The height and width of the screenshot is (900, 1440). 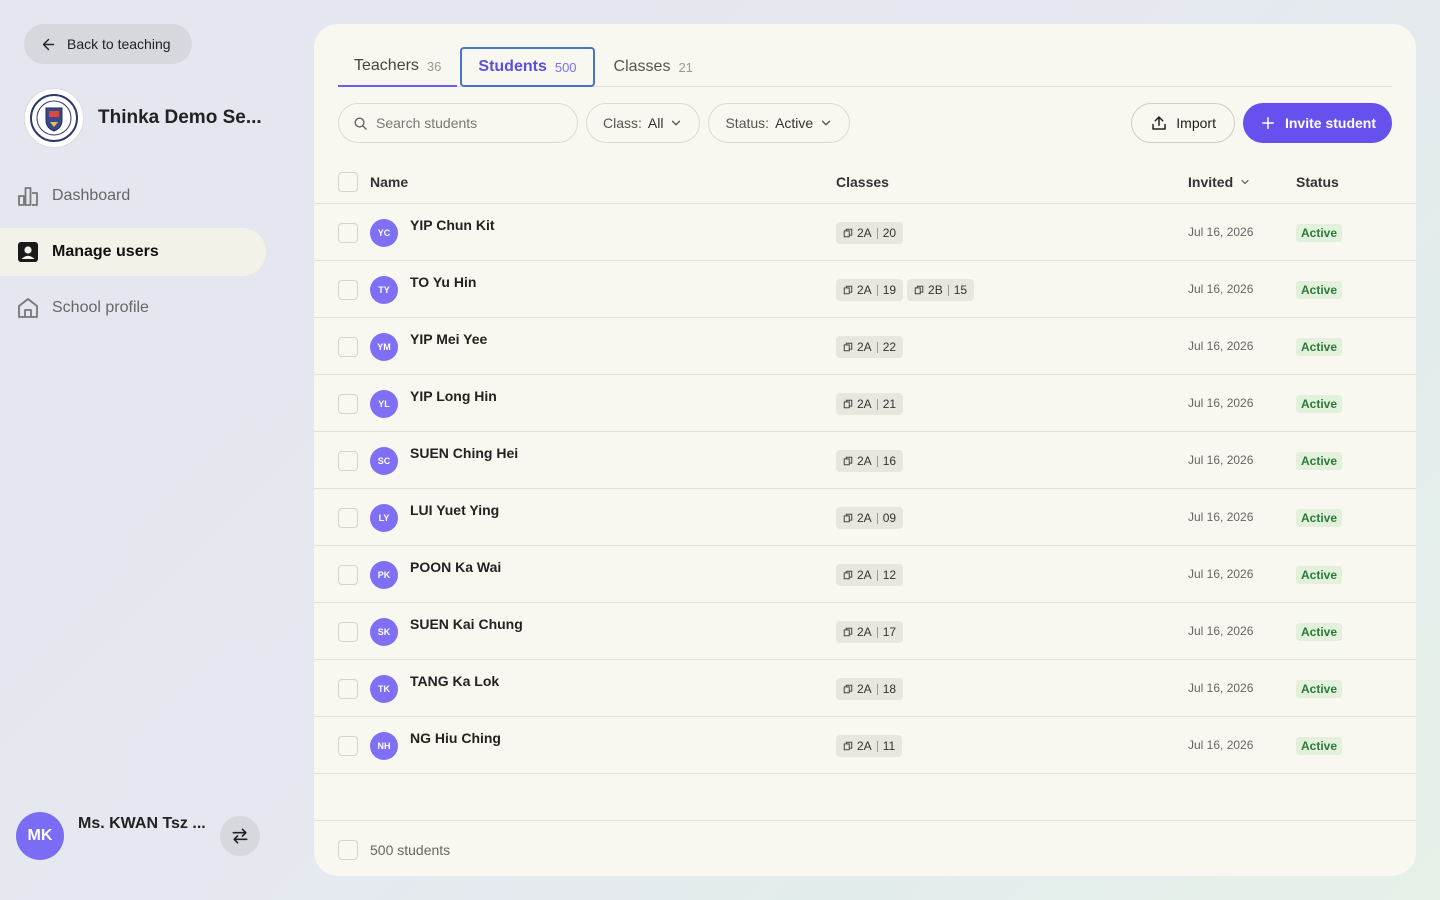 What do you see at coordinates (100, 307) in the screenshot?
I see `sidebar-item-label: School profile` at bounding box center [100, 307].